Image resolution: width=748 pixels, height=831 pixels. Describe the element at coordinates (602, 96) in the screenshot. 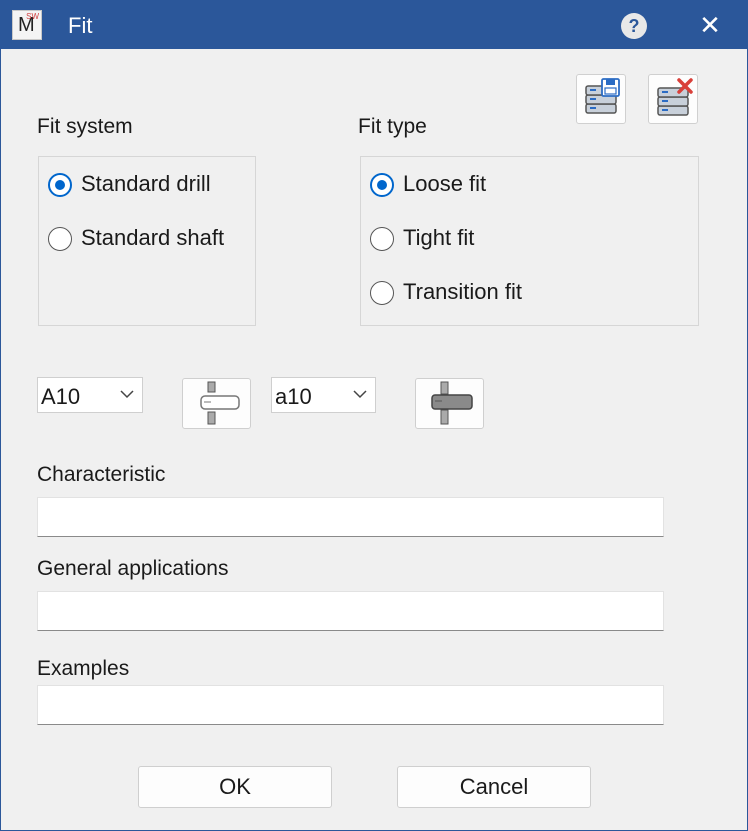

I see `database-save-icon` at that location.